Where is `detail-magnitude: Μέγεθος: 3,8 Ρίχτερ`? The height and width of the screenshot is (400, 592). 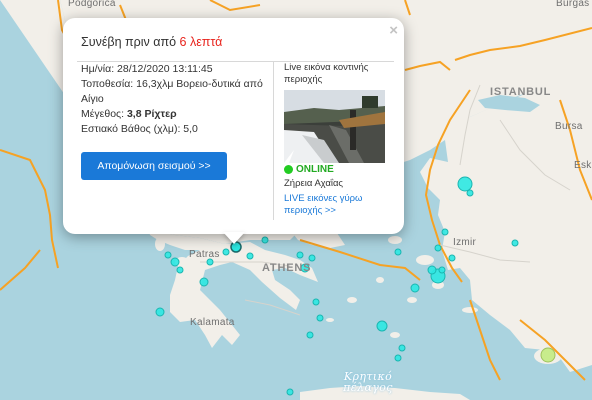 detail-magnitude: Μέγεθος: 3,8 Ρίχτερ is located at coordinates (178, 114).